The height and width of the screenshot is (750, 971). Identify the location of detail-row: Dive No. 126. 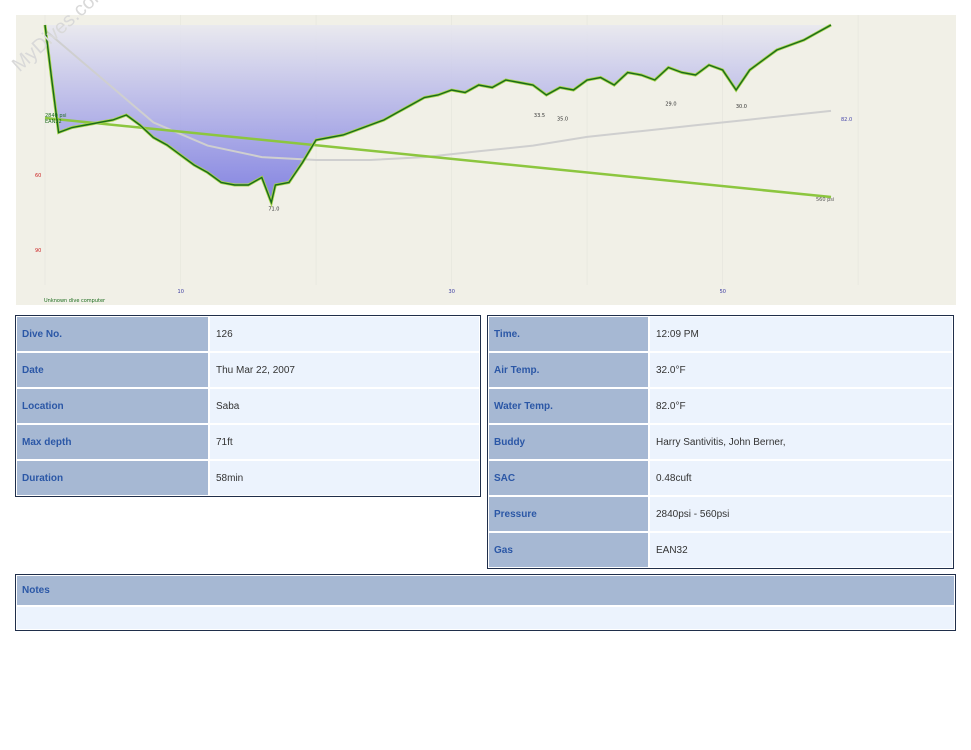
(248, 334).